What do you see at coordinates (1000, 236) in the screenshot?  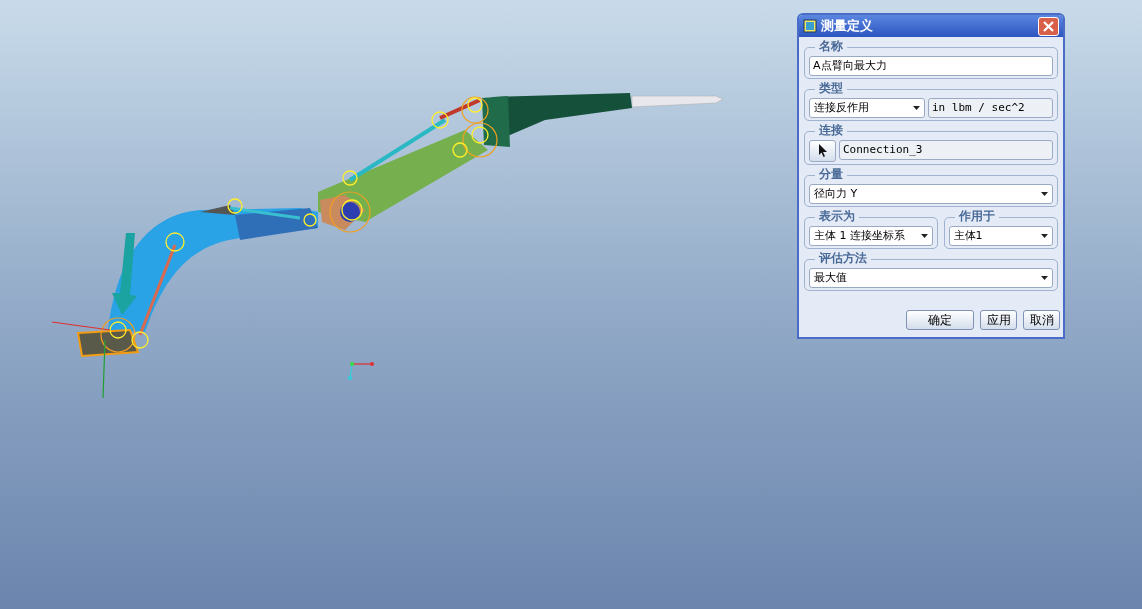 I see `dropdown: 主体1` at bounding box center [1000, 236].